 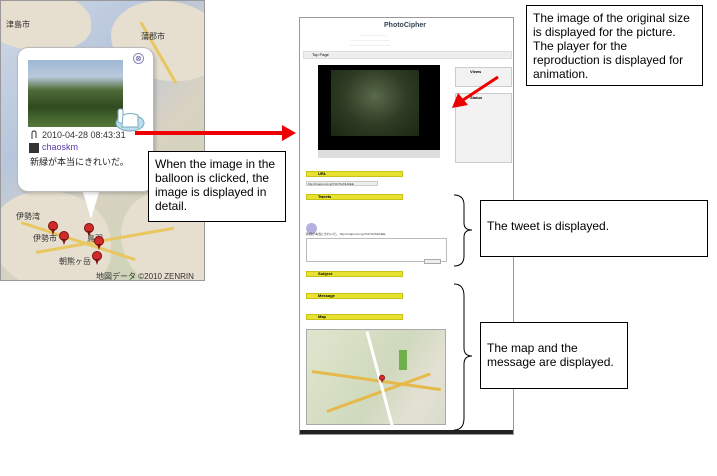 What do you see at coordinates (84, 135) in the screenshot?
I see `post-date: 2010-04-28 08:43:31` at bounding box center [84, 135].